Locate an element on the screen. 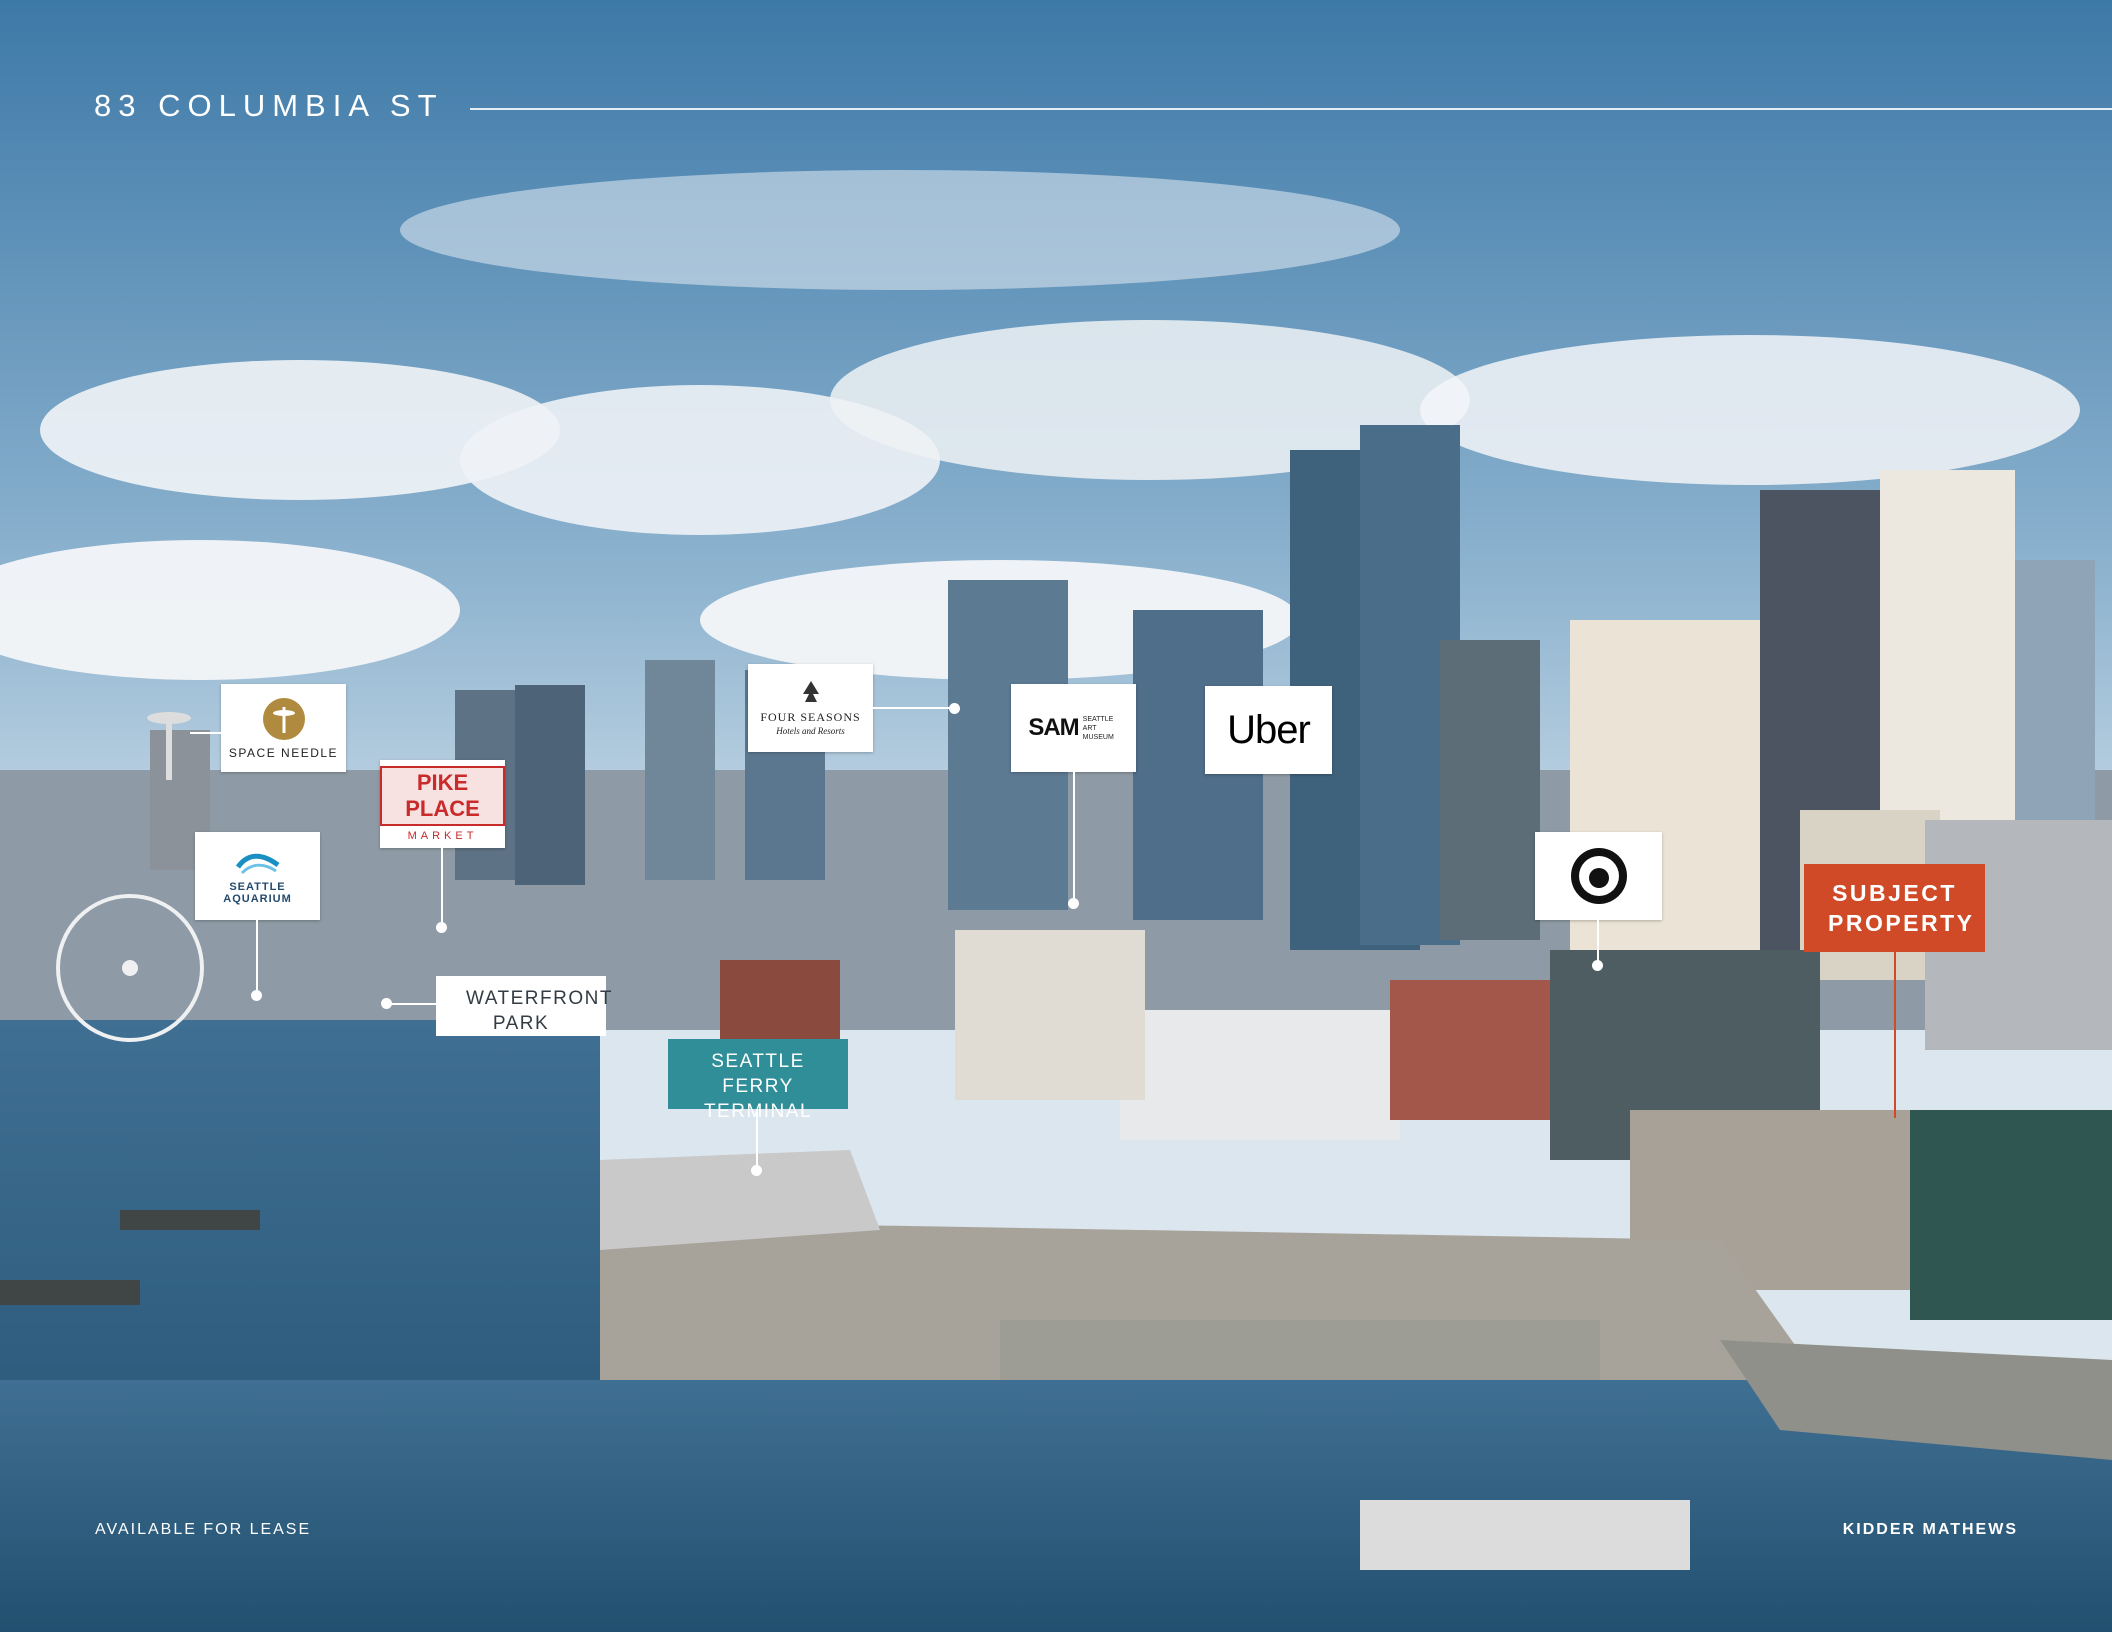  space-needle-leader is located at coordinates (205, 733).